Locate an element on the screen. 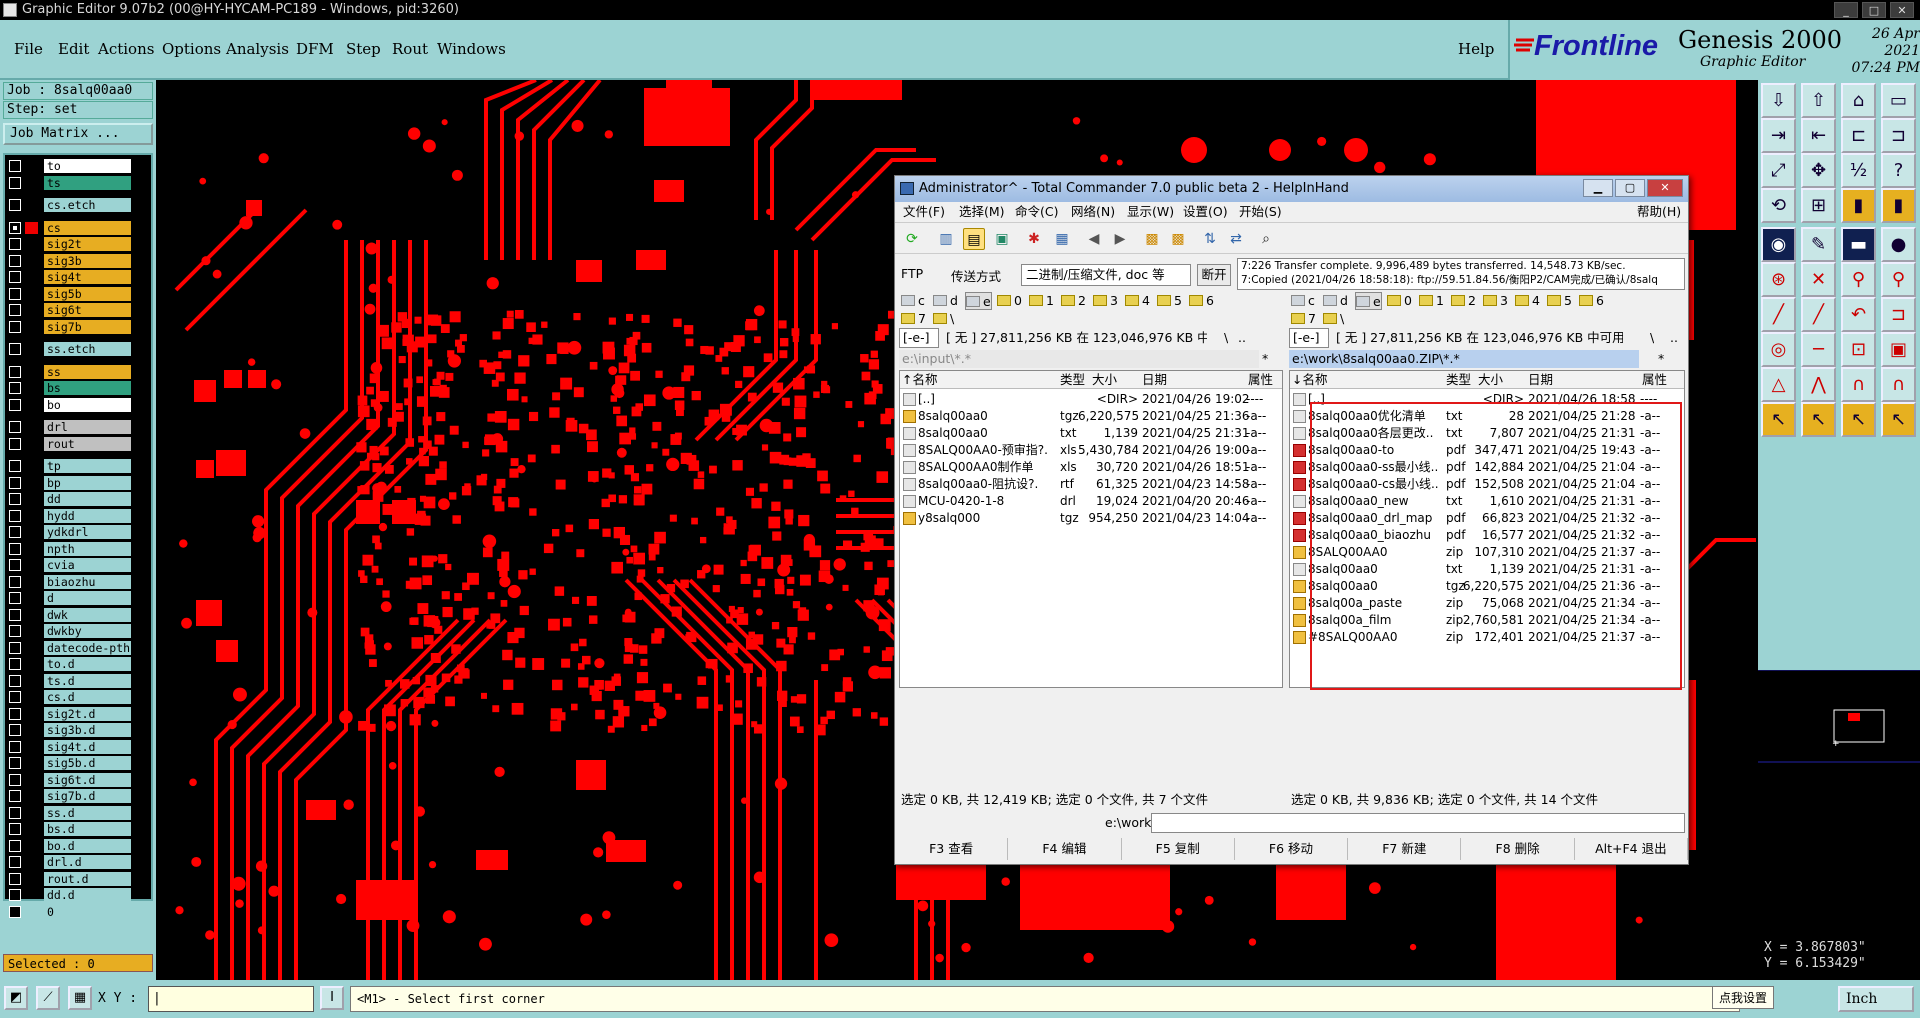  layer-row: tp is located at coordinates (70, 466).